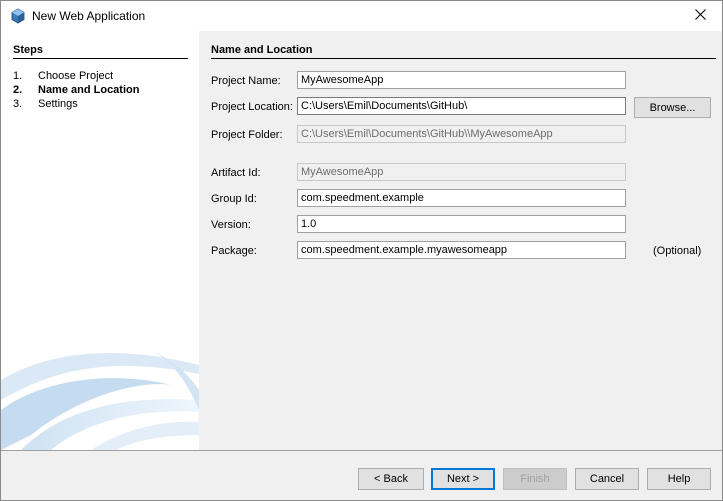 This screenshot has width=723, height=501. I want to click on netbeans-cube-icon, so click(18, 16).